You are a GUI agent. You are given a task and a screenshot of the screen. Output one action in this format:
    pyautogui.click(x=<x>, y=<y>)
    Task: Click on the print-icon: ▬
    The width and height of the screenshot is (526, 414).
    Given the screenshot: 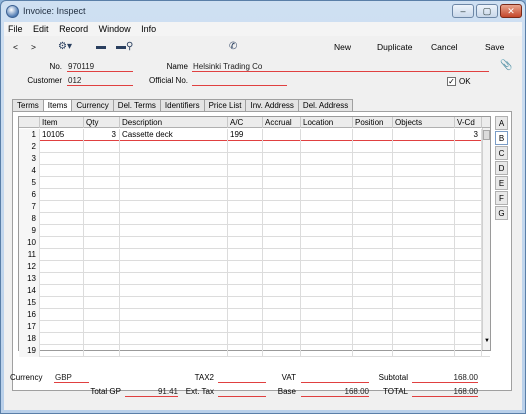 What is the action you would take?
    pyautogui.click(x=101, y=47)
    